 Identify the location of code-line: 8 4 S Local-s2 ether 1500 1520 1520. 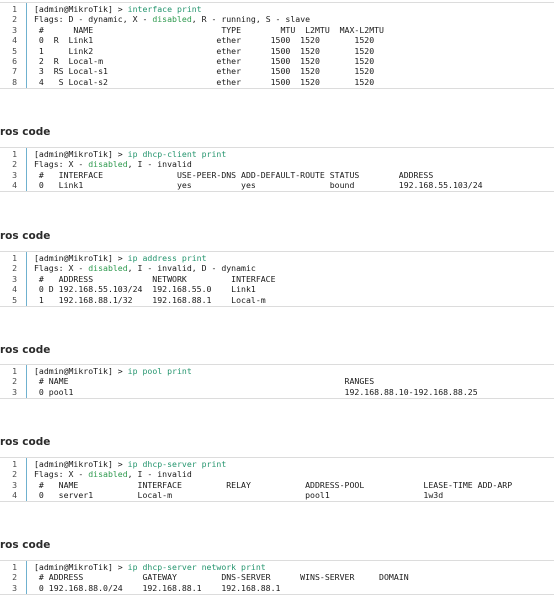
(277, 82).